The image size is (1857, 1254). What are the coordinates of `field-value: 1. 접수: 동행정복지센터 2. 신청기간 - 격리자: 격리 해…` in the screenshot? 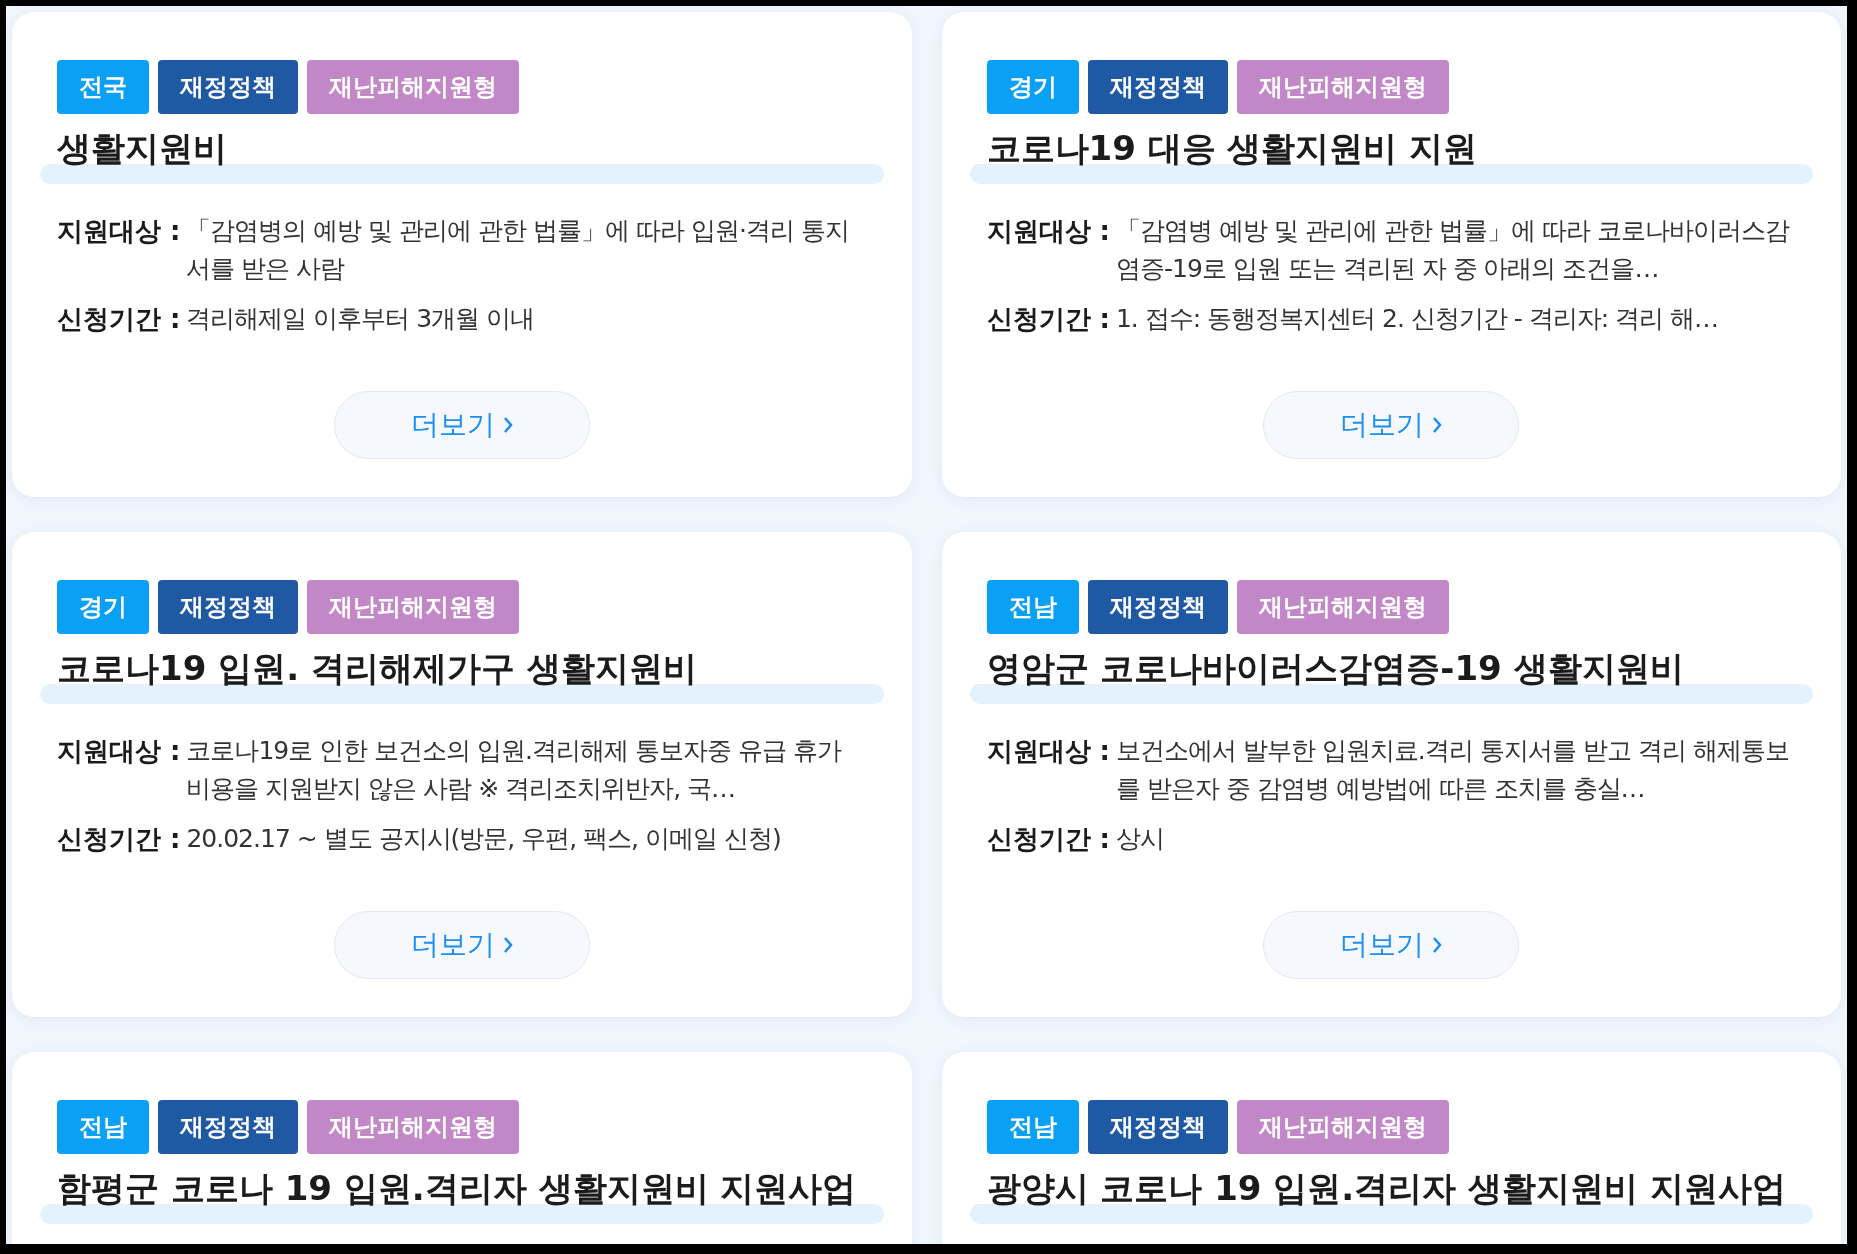 It's located at (1417, 319).